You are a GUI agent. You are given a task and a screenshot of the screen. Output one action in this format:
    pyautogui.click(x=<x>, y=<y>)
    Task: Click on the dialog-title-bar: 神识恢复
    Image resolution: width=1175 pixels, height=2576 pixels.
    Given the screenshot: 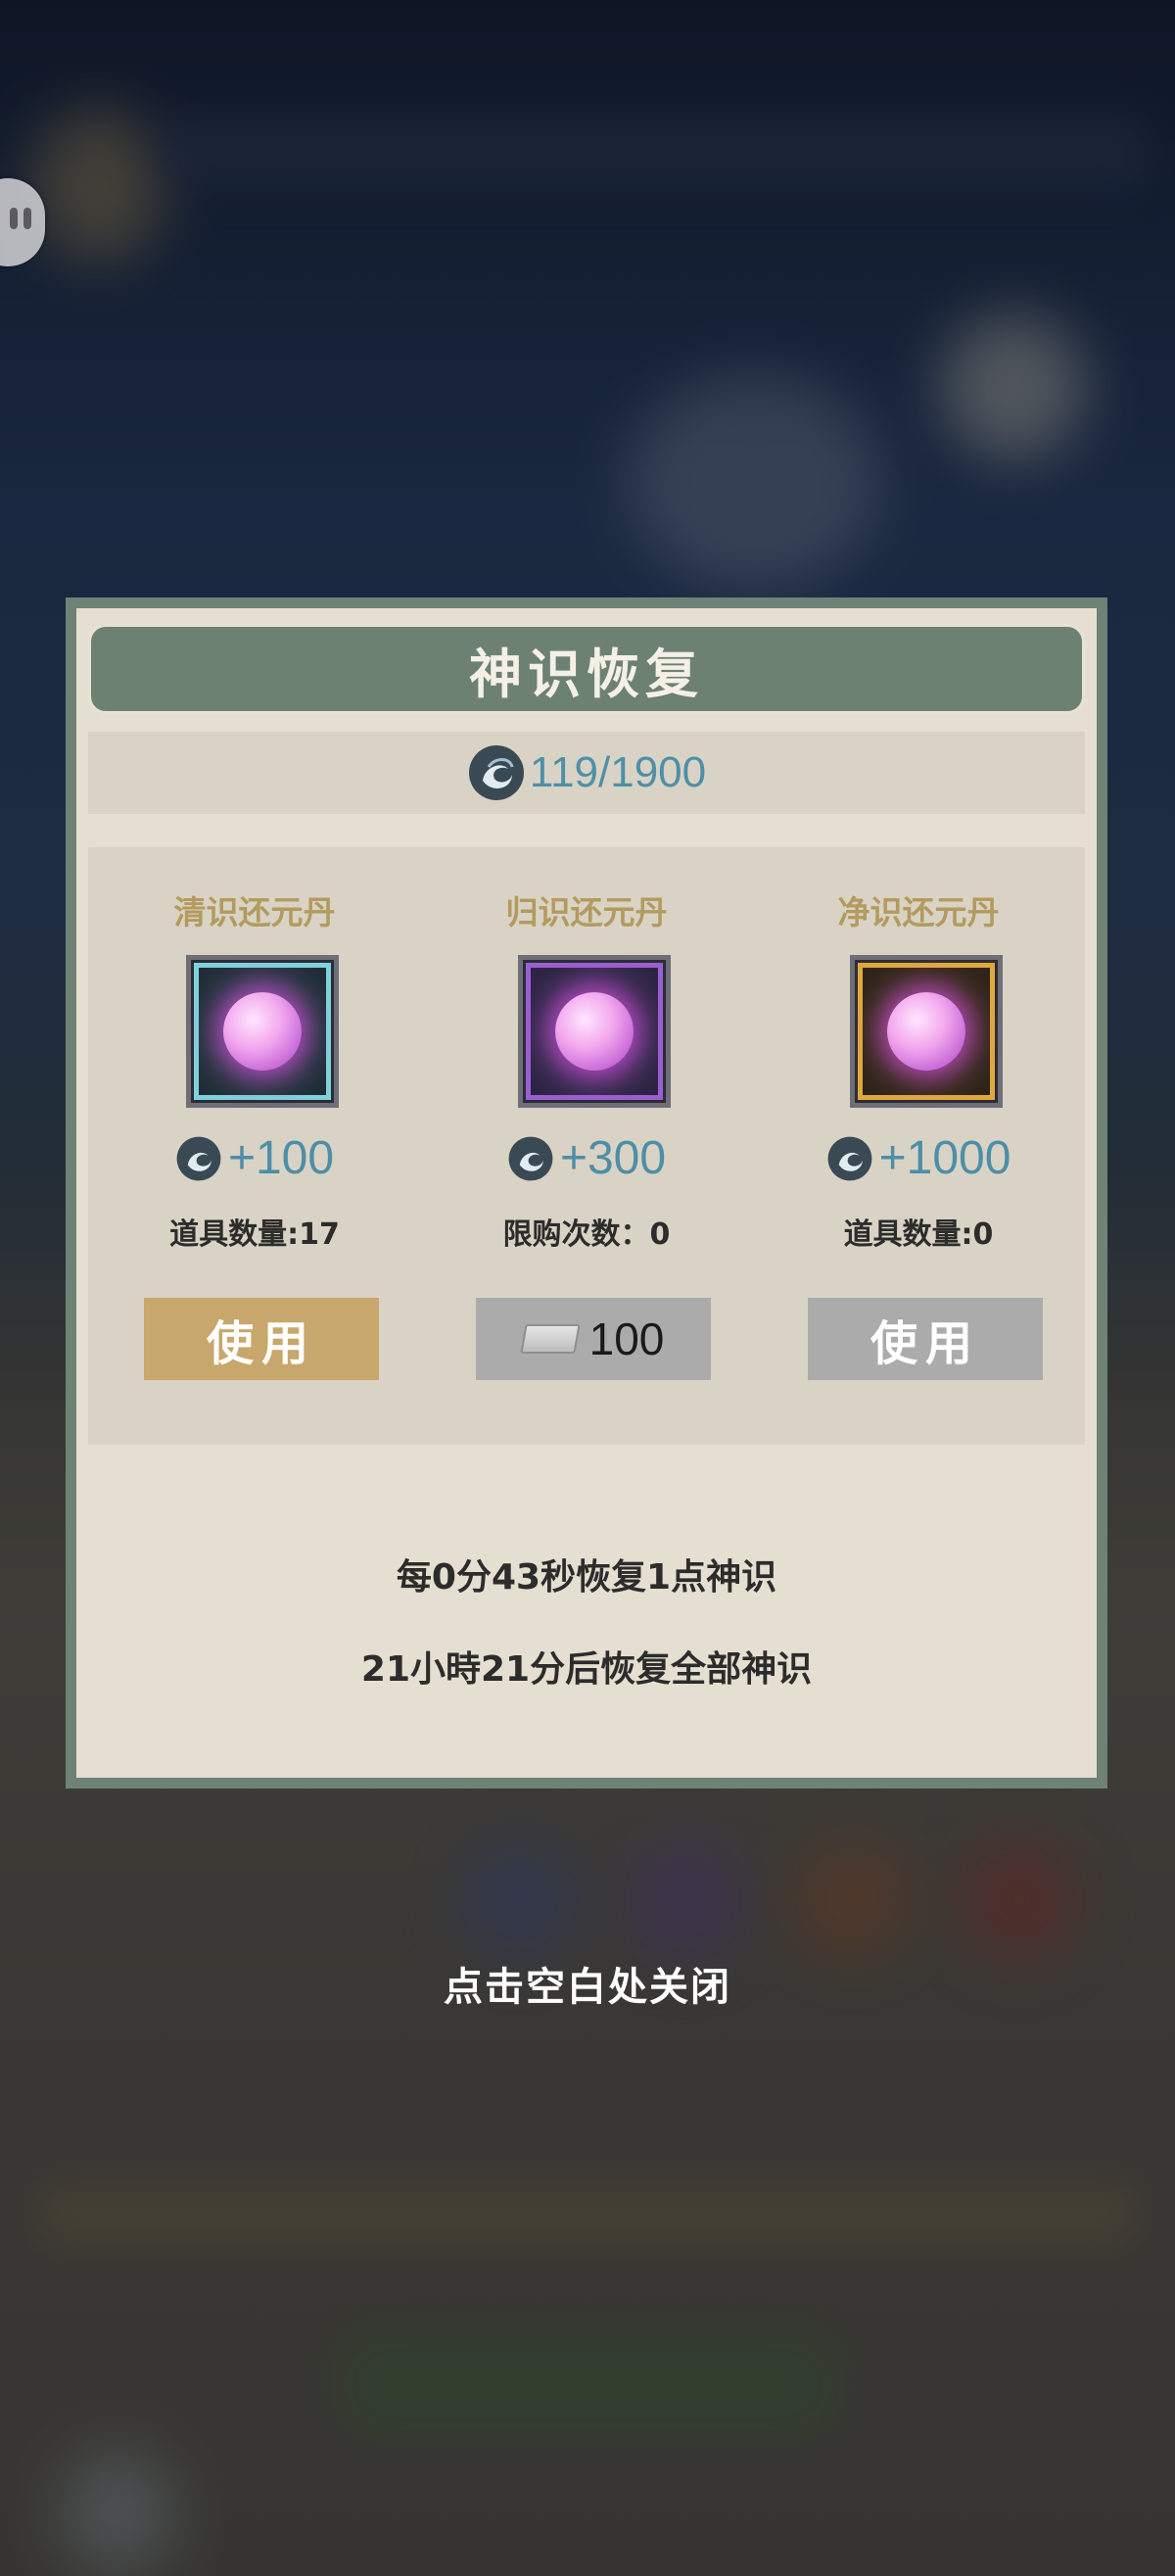 What is the action you would take?
    pyautogui.click(x=586, y=669)
    